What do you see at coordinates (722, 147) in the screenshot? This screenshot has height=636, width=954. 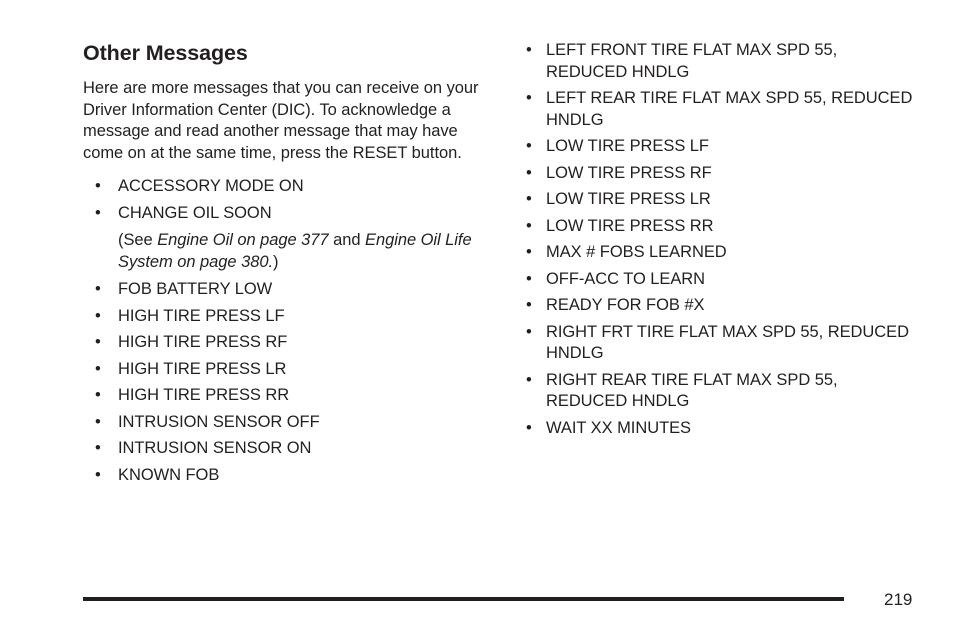 I see `list-item: • LOW TIRE PRESS LF` at bounding box center [722, 147].